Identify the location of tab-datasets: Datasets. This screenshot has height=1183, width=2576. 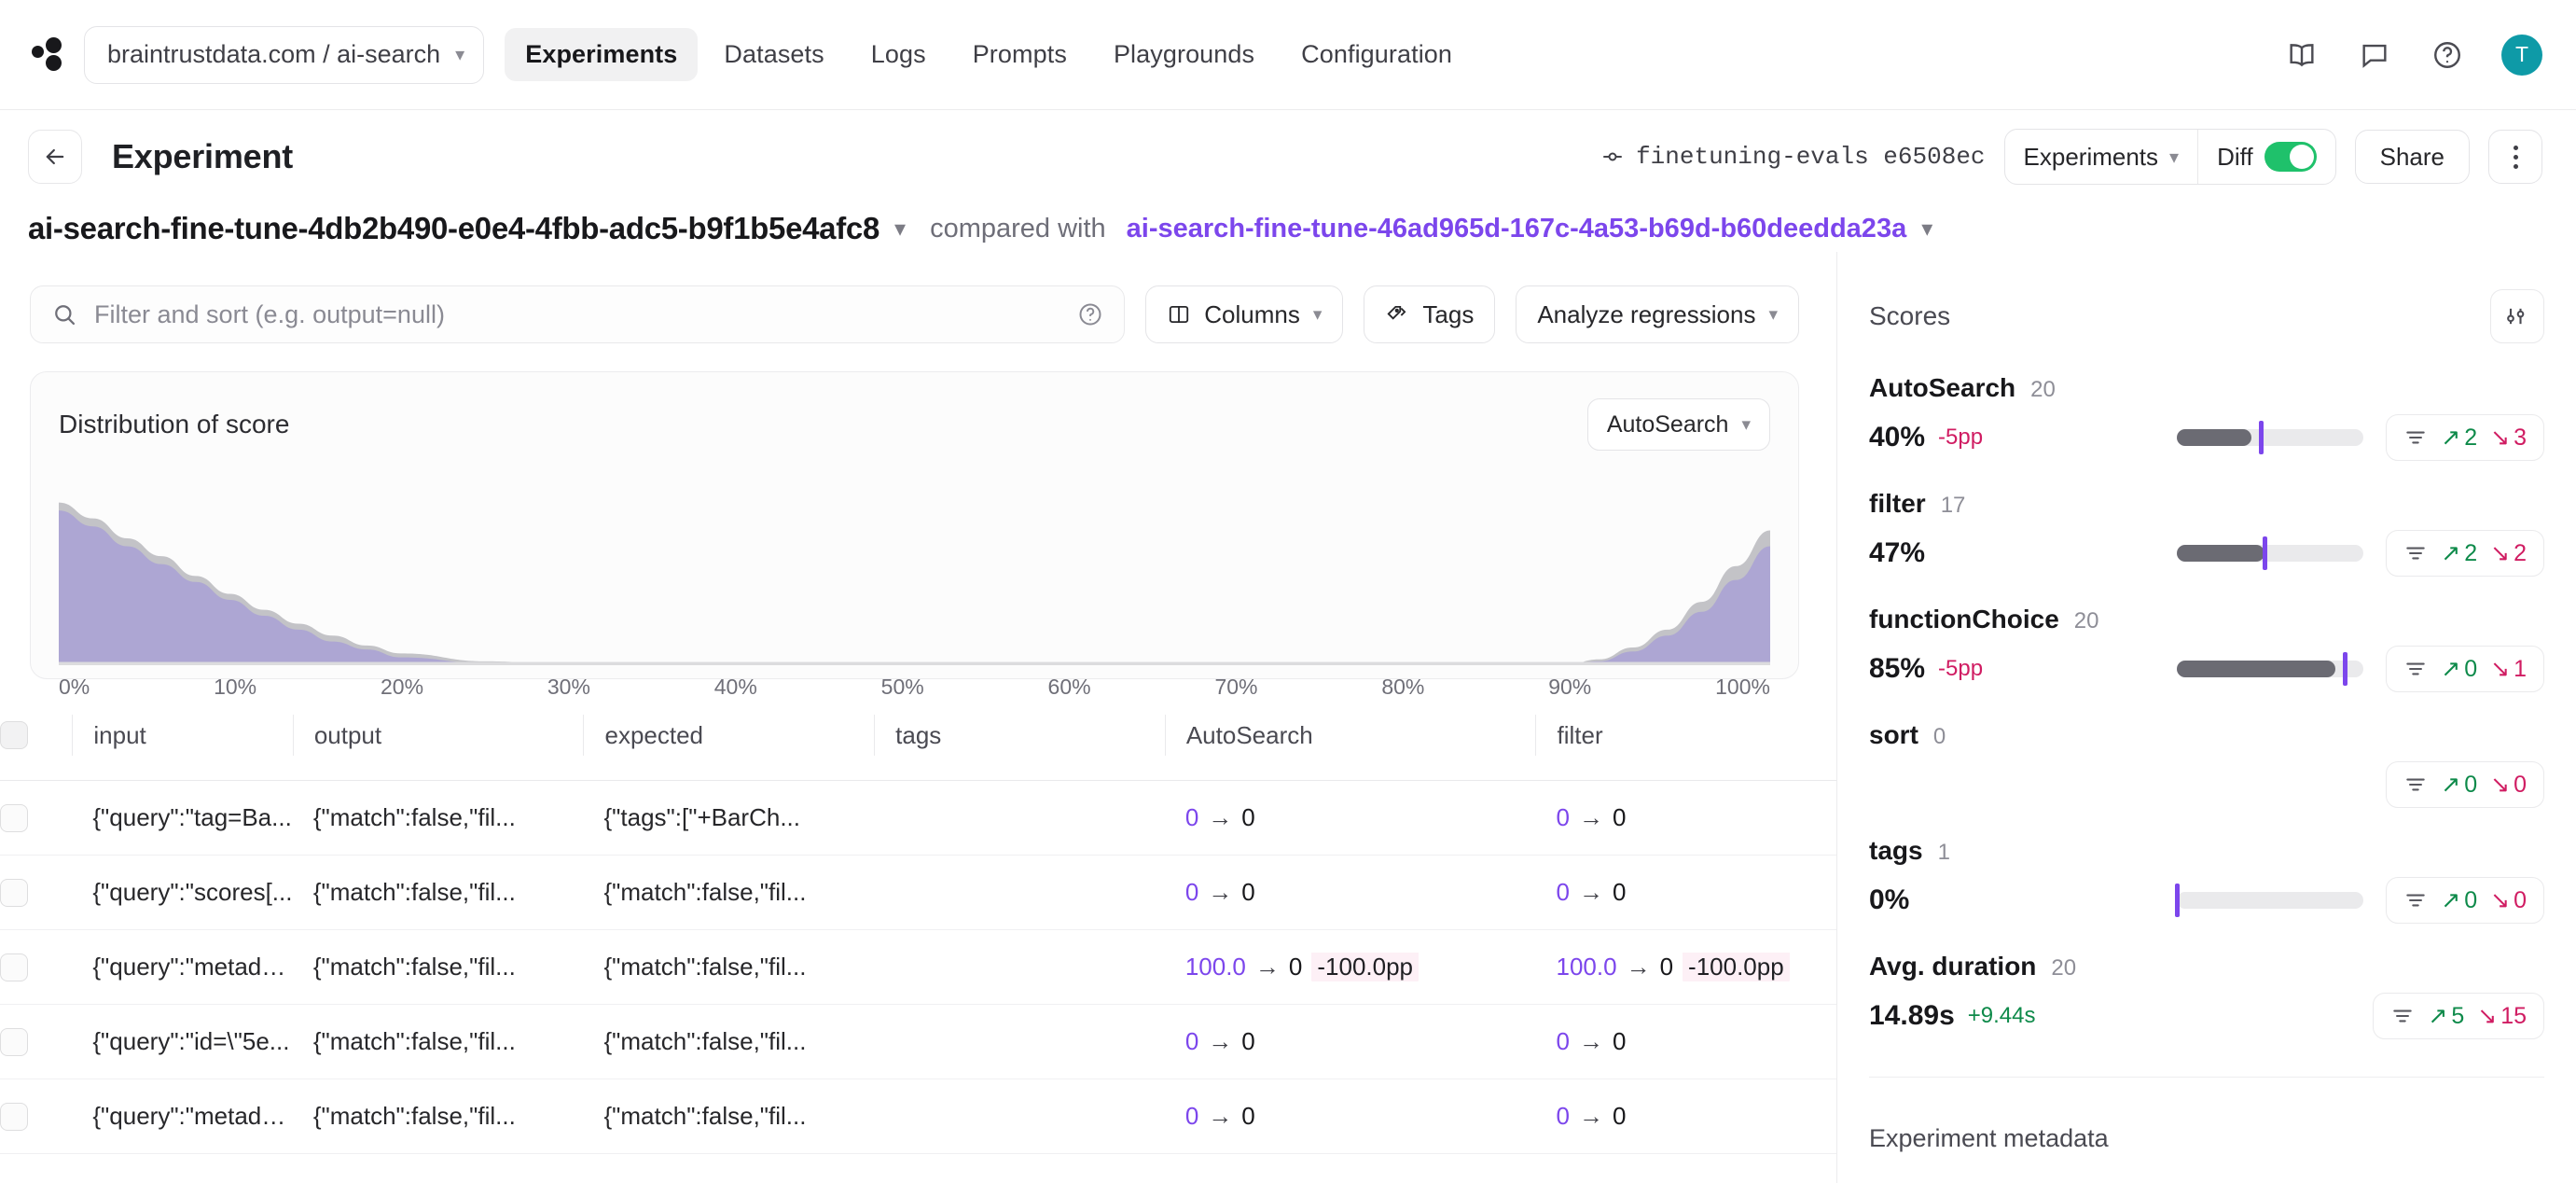
(773, 54).